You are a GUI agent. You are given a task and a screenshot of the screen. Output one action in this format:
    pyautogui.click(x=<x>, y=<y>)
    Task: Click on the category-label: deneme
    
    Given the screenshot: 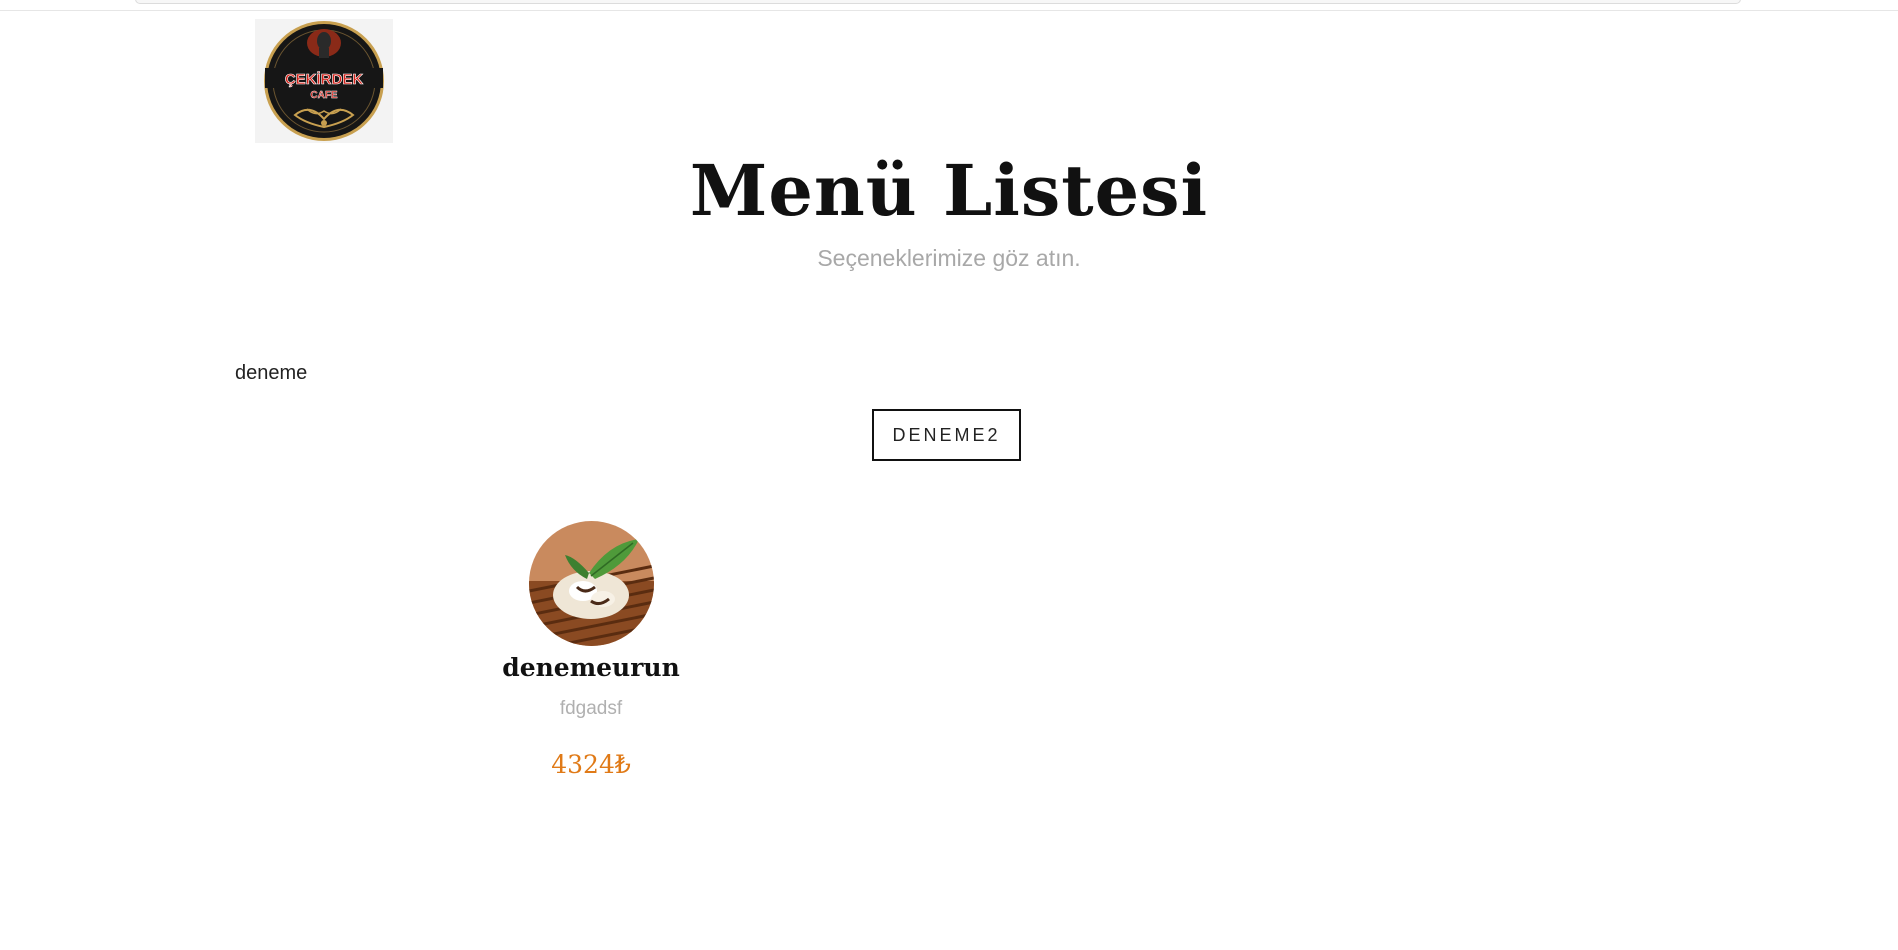 What is the action you would take?
    pyautogui.click(x=271, y=373)
    